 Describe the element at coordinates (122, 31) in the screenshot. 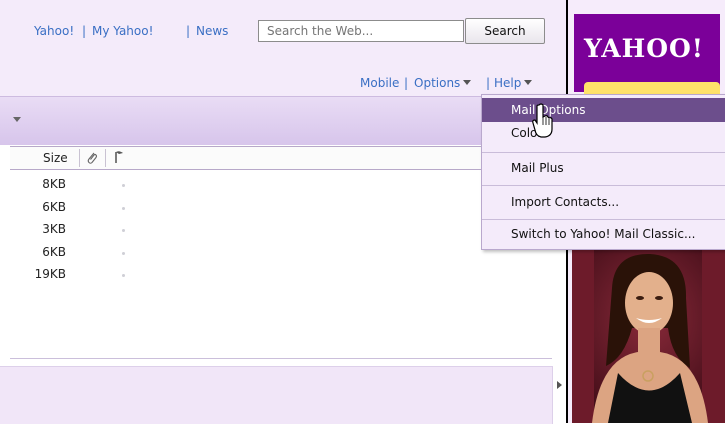

I see `my-yahoo-link: My Yahoo!` at that location.